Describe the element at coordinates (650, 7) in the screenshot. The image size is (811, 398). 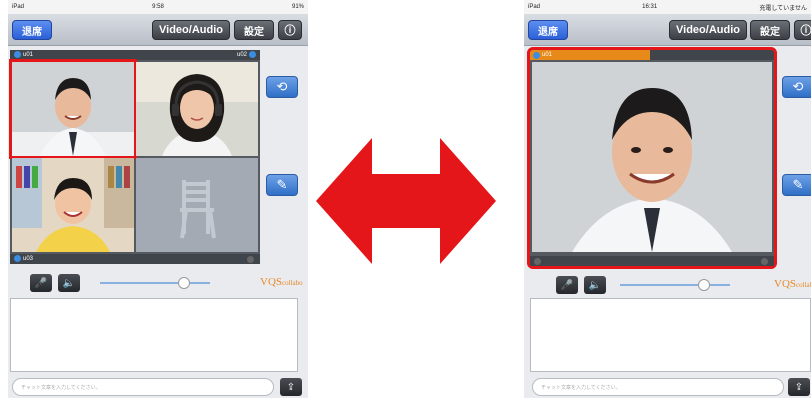
I see `clock-label: 16:31` at that location.